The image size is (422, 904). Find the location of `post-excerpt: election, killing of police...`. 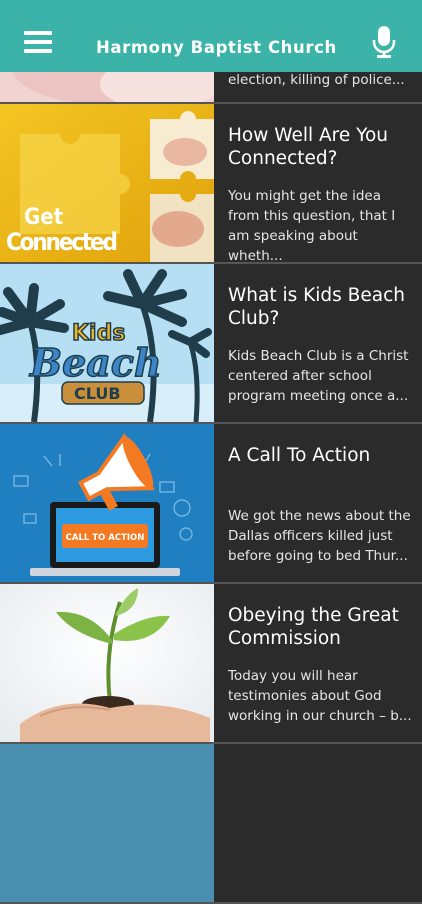

post-excerpt: election, killing of police... is located at coordinates (316, 80).